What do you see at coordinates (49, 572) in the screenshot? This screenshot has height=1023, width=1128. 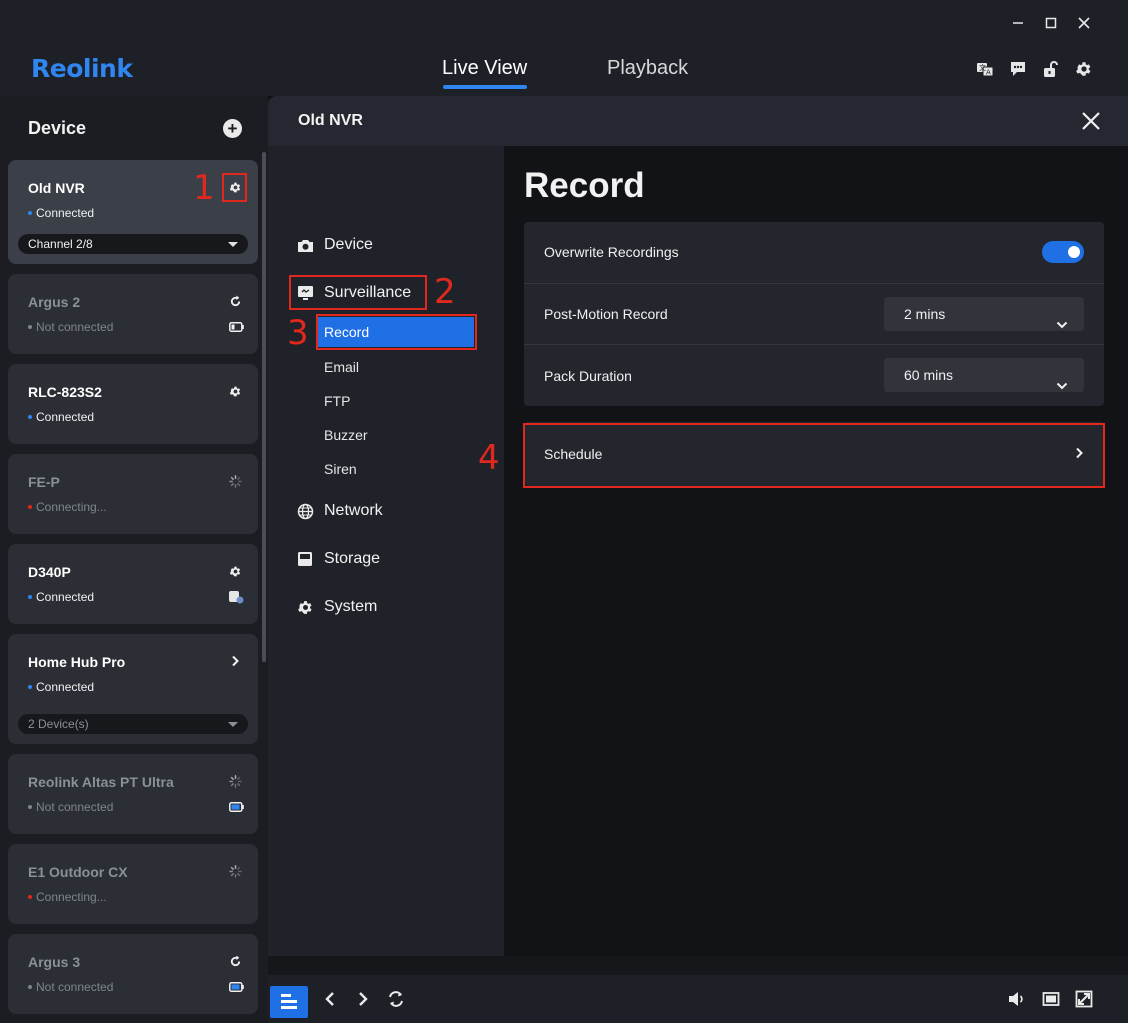 I see `device-name: D340P` at bounding box center [49, 572].